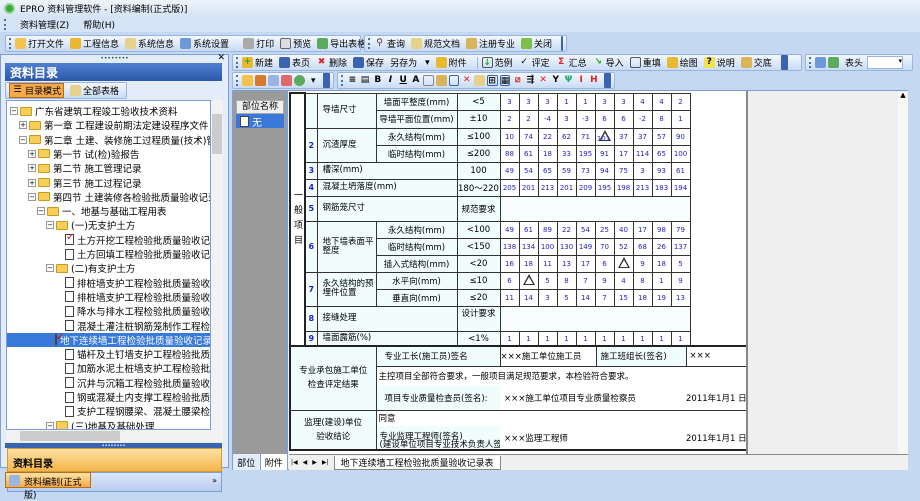 Image resolution: width=920 pixels, height=501 pixels. What do you see at coordinates (594, 80) in the screenshot?
I see `column-width-icon: H` at bounding box center [594, 80].